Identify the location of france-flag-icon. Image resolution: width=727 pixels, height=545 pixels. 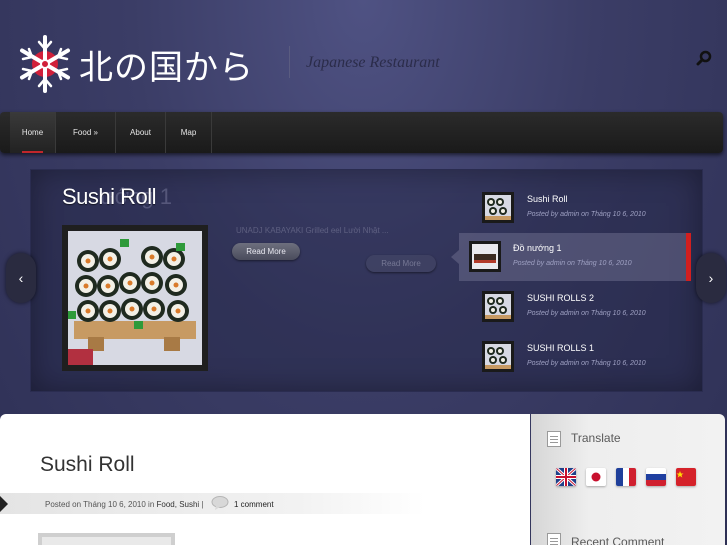
(626, 477).